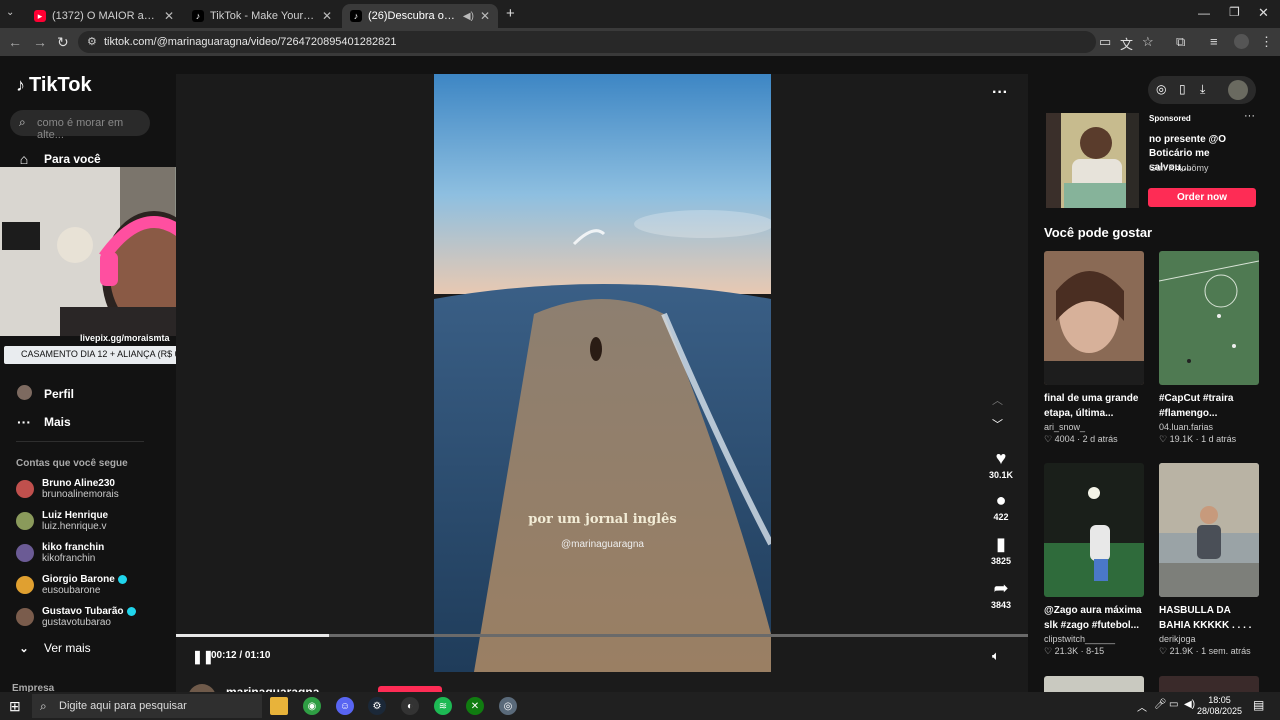 The width and height of the screenshot is (1280, 720). What do you see at coordinates (80, 494) in the screenshot?
I see `account-handle: brunoalinemorais` at bounding box center [80, 494].